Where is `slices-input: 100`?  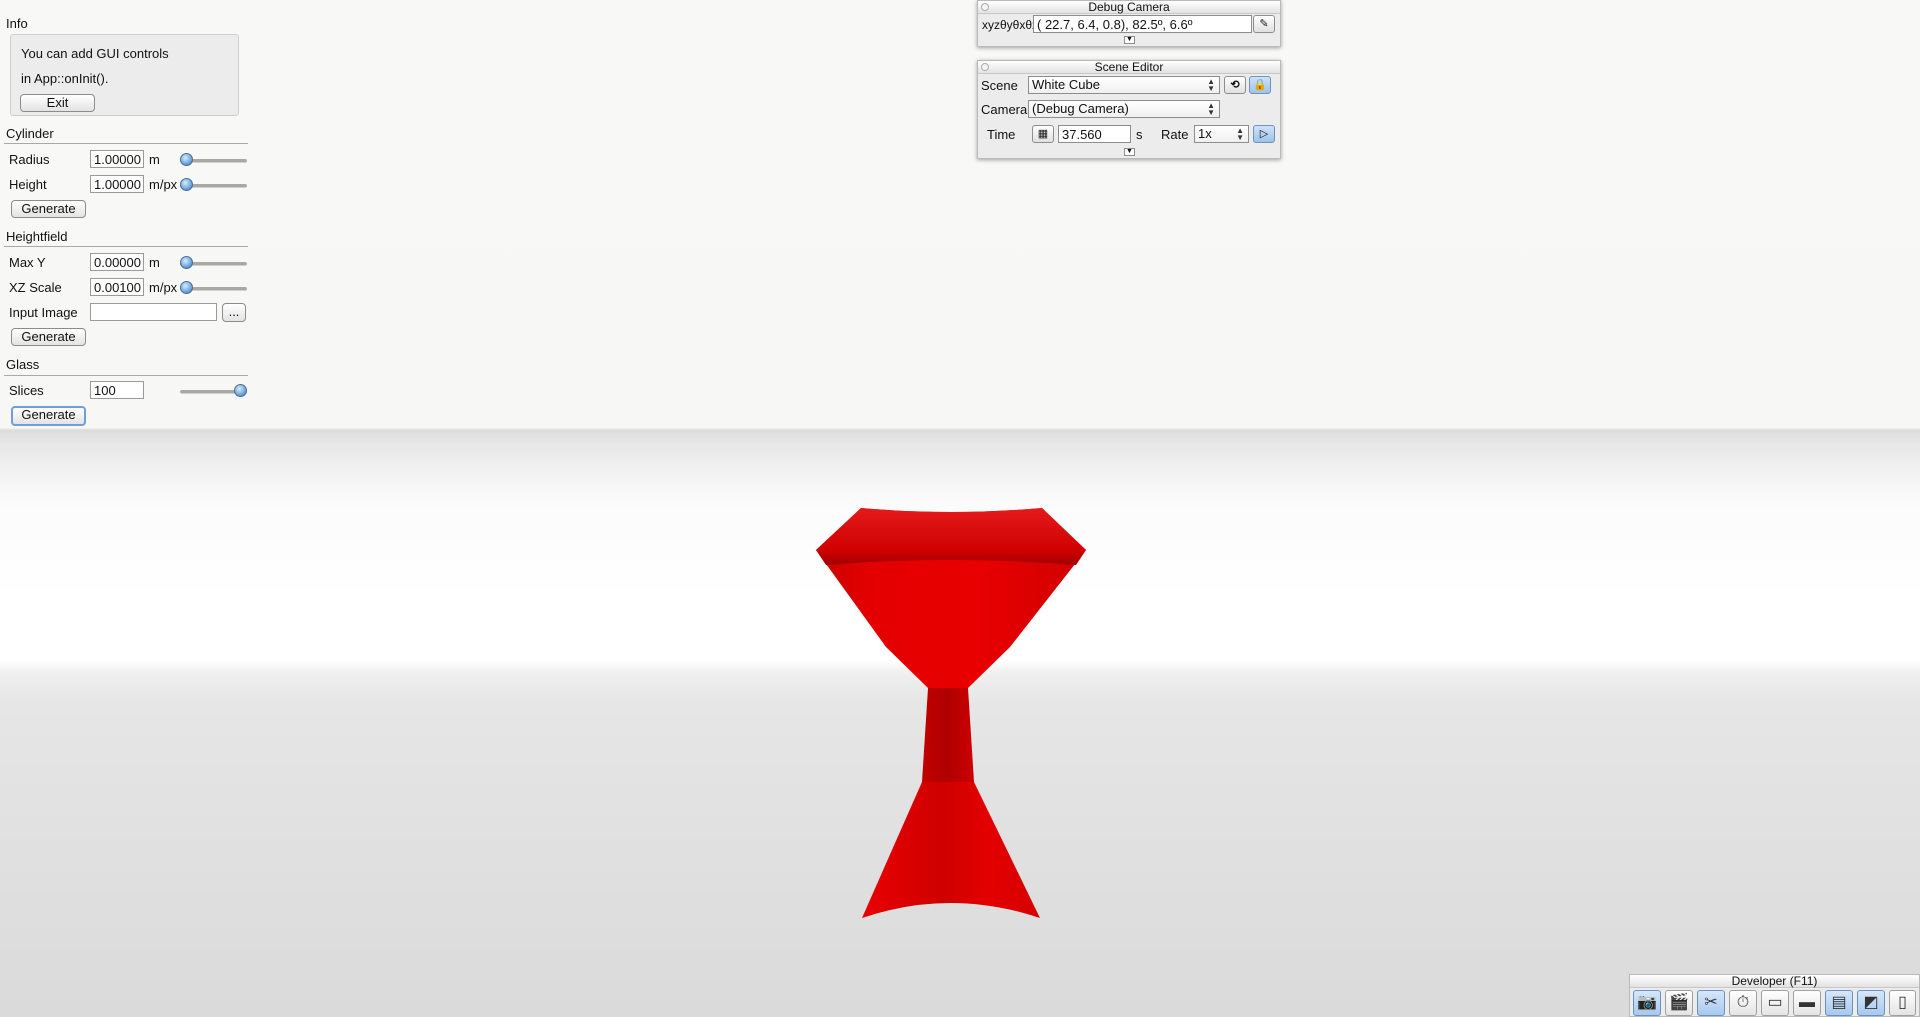 slices-input: 100 is located at coordinates (117, 390).